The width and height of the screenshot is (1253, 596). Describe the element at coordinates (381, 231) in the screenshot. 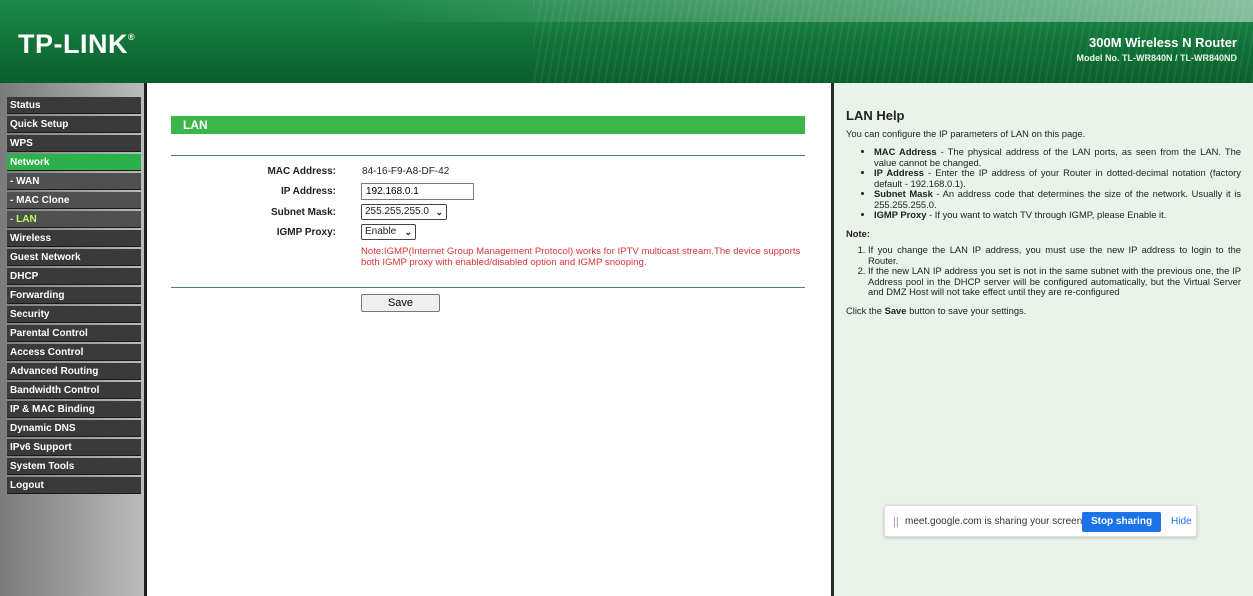

I see `igmp-proxy-value: Enable` at that location.